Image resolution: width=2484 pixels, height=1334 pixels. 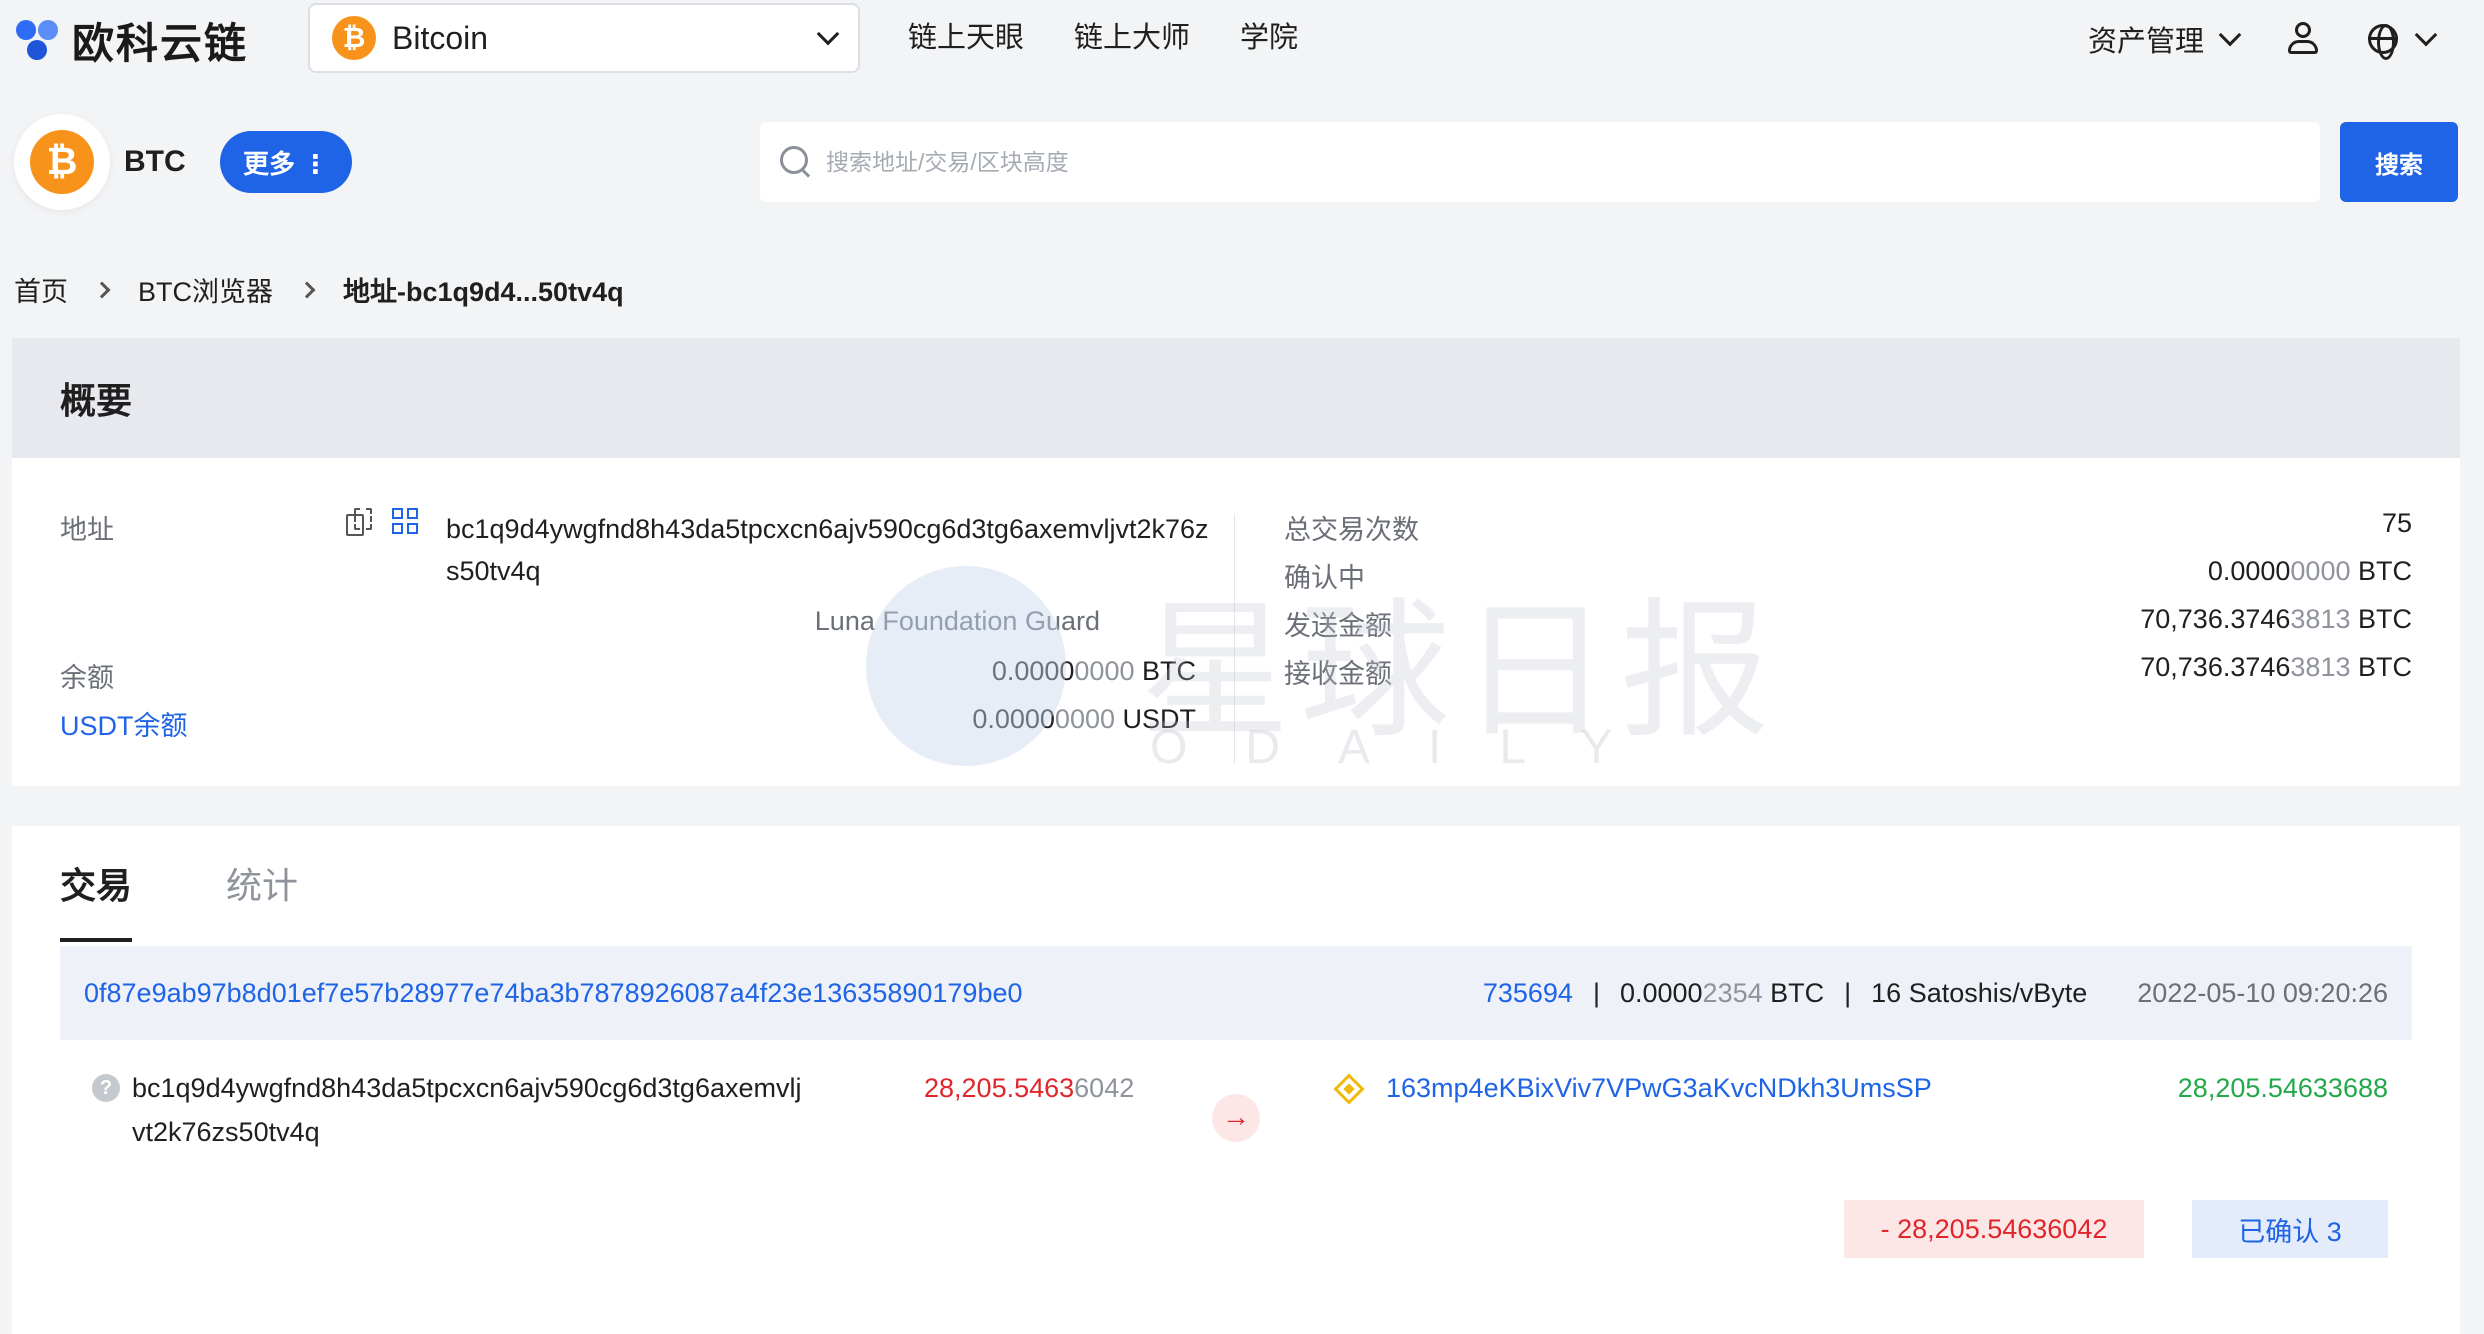 What do you see at coordinates (2303, 39) in the screenshot?
I see `user-icon` at bounding box center [2303, 39].